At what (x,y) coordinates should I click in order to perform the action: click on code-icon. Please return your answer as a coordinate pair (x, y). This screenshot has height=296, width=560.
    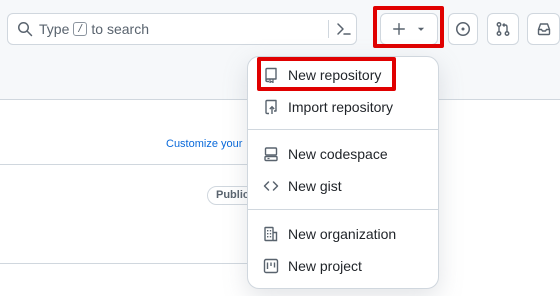
    Looking at the image, I should click on (271, 186).